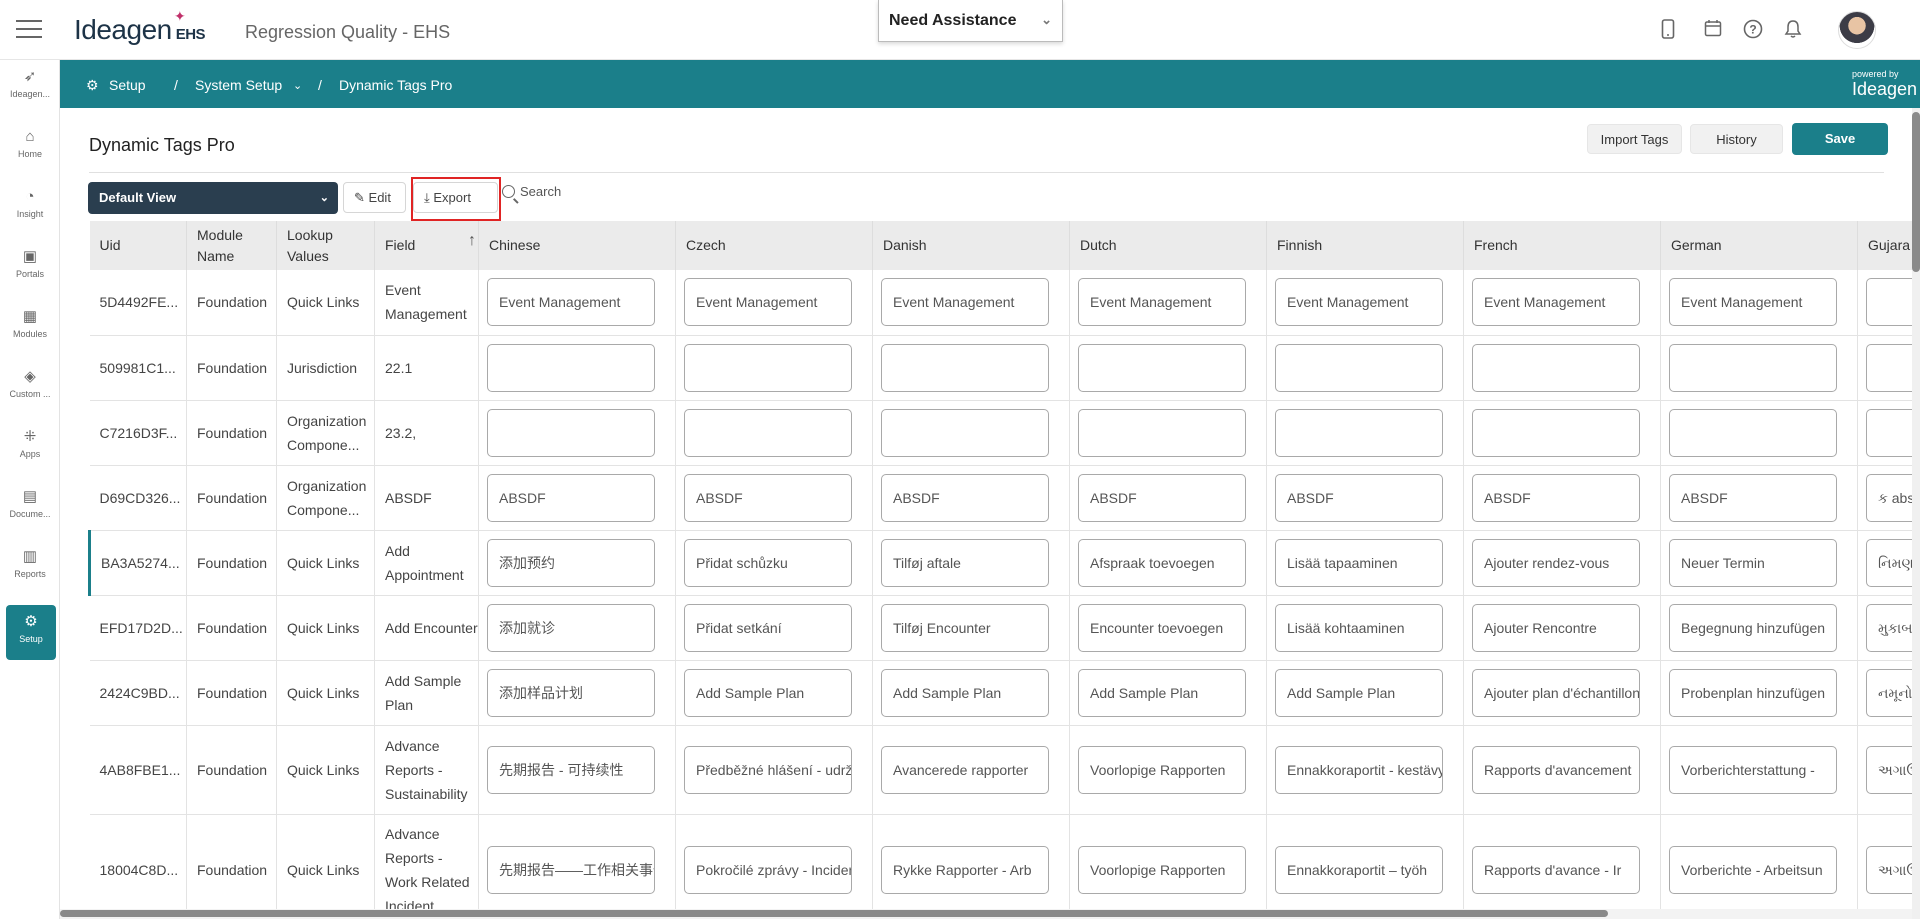  I want to click on sidebar-item-portals: ▣ Portals, so click(30, 266).